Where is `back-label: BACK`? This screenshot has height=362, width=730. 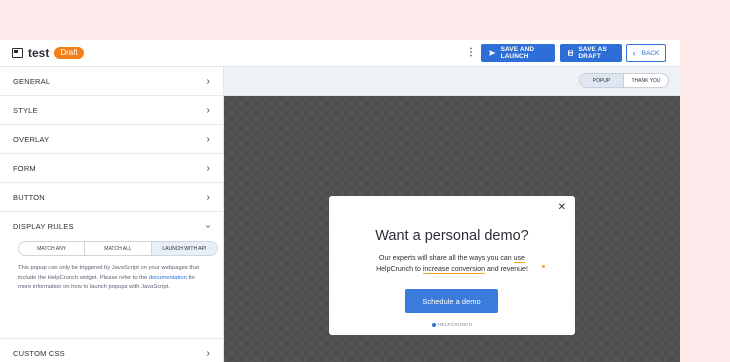 back-label: BACK is located at coordinates (650, 53).